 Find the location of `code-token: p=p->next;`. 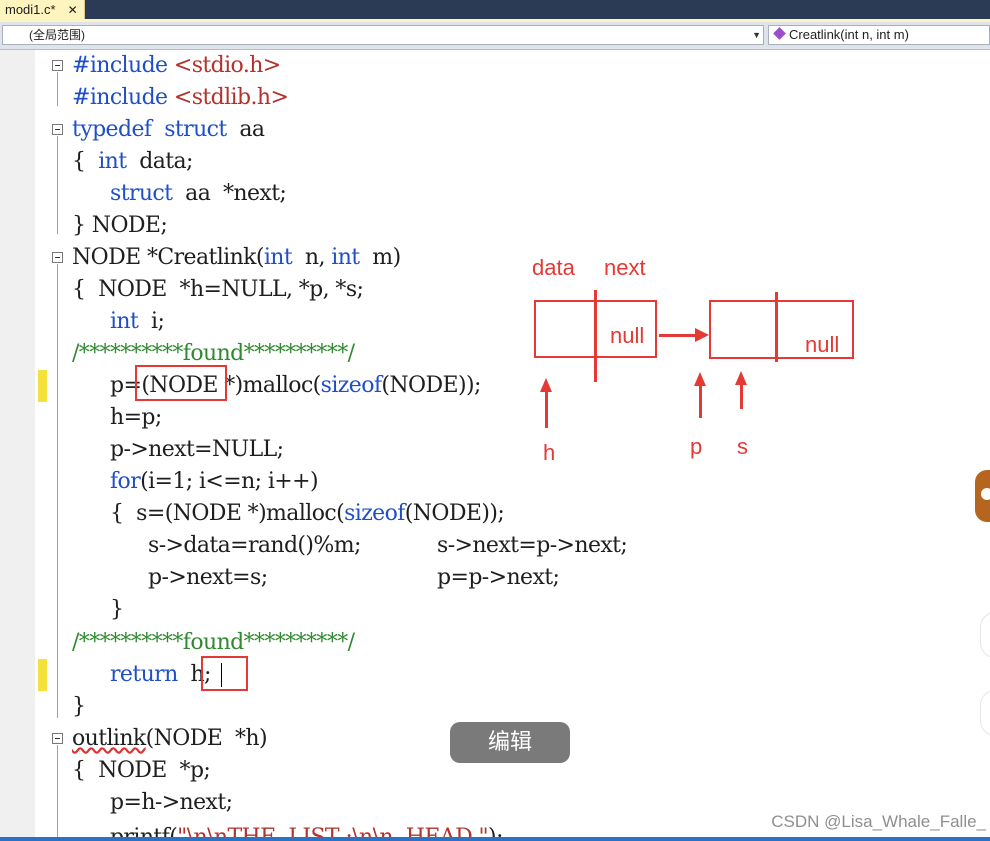

code-token: p=p->next; is located at coordinates (498, 577).